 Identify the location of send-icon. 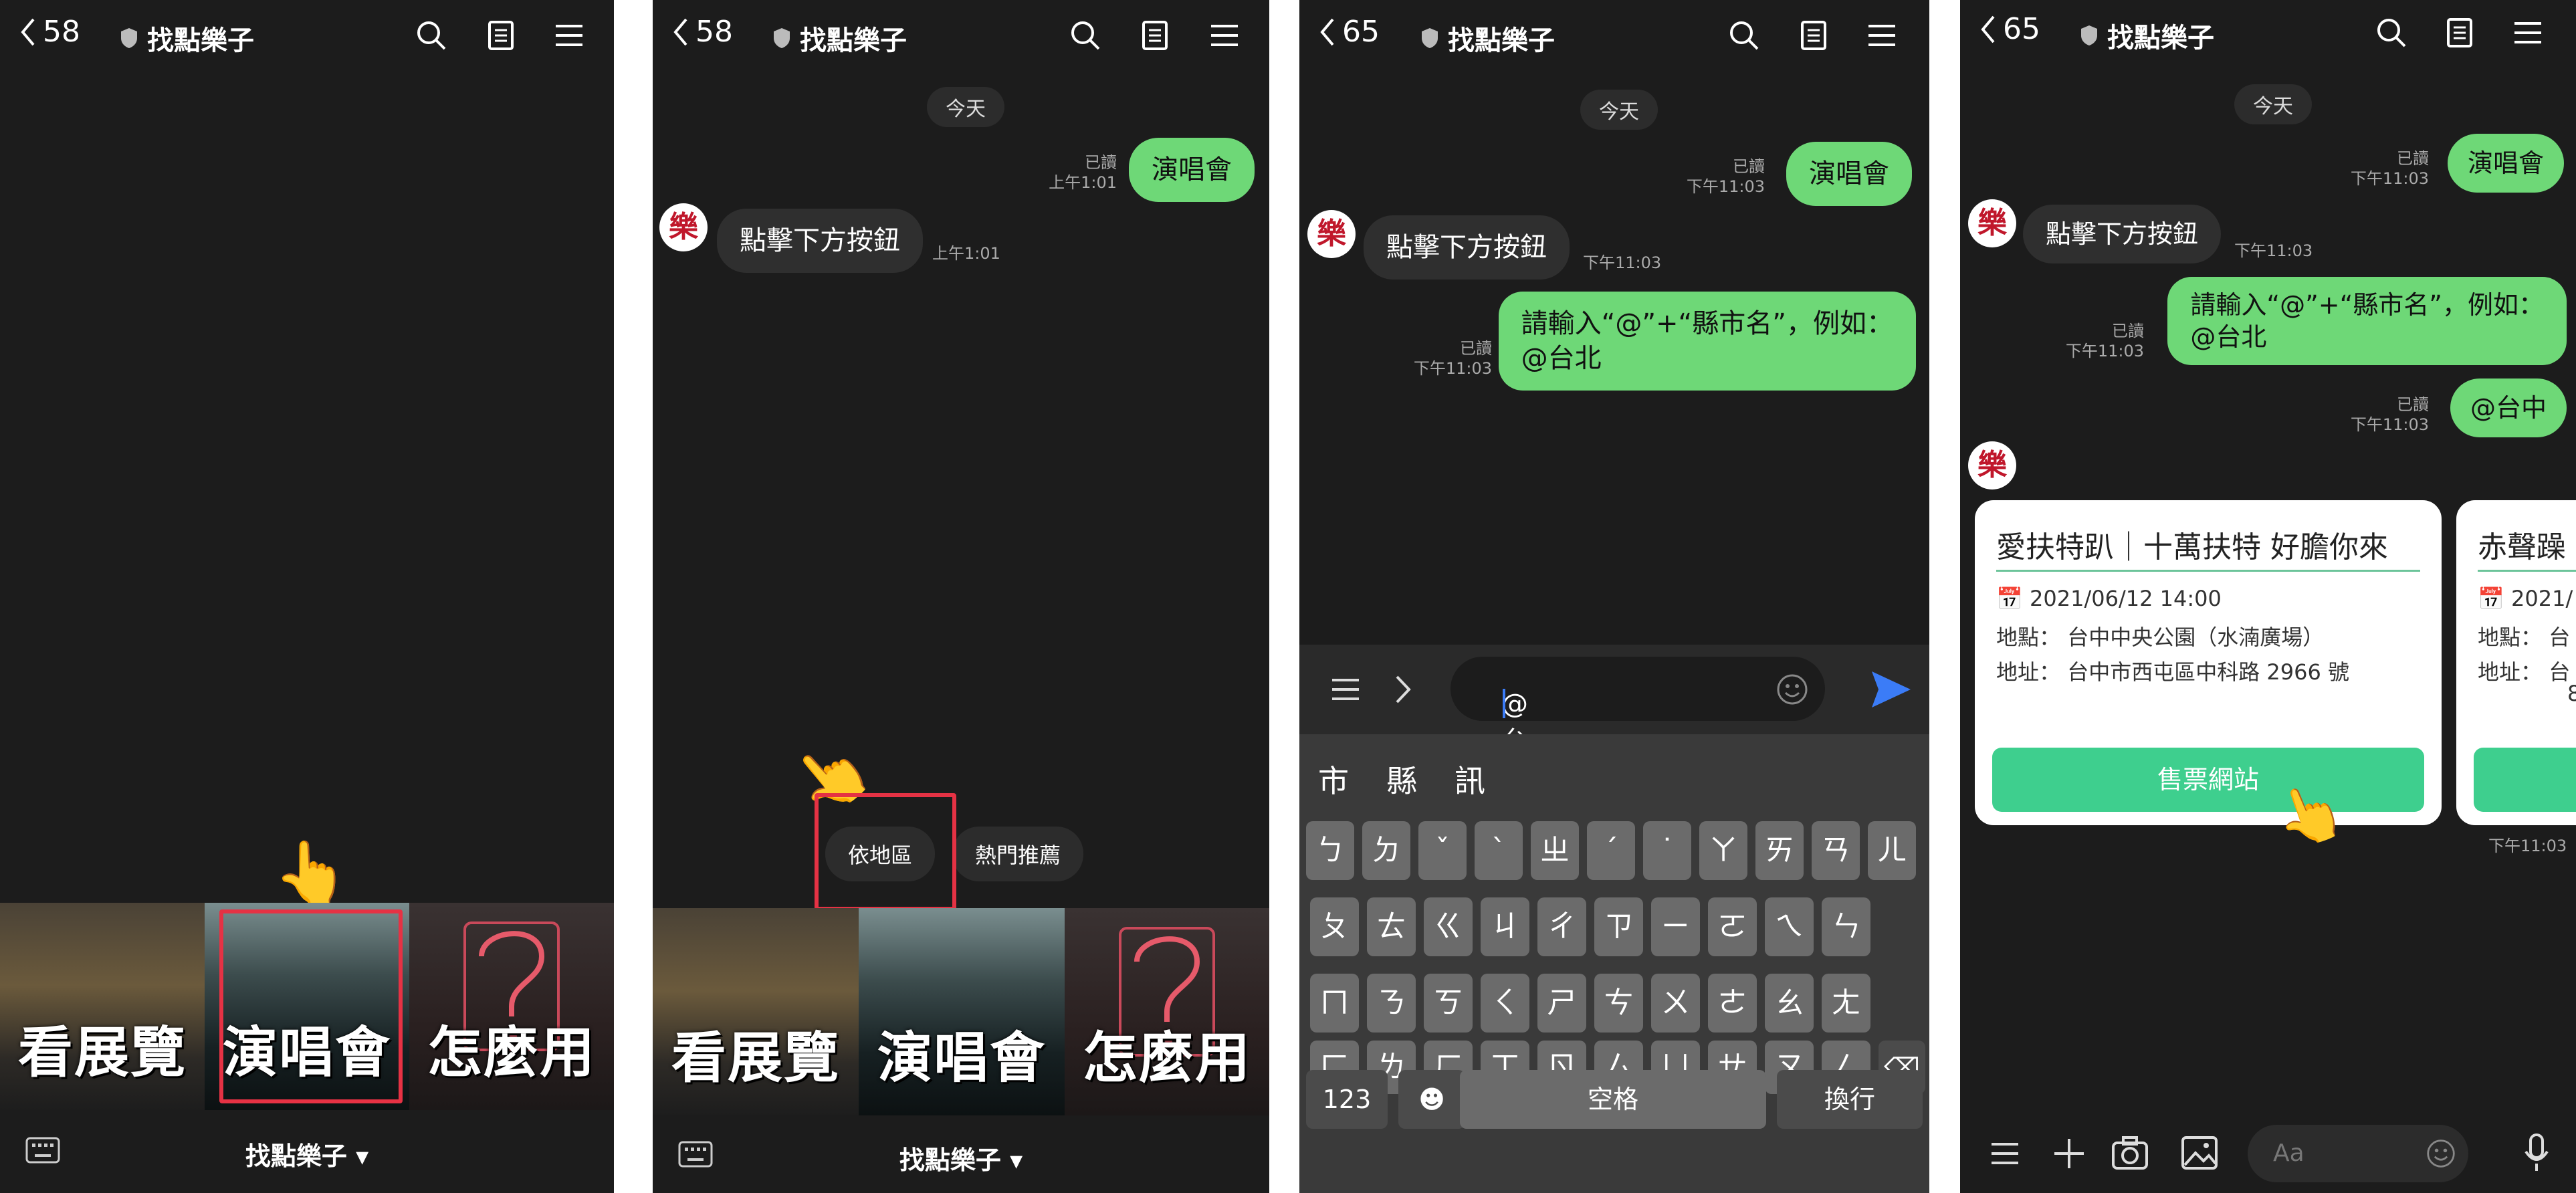
(1891, 689).